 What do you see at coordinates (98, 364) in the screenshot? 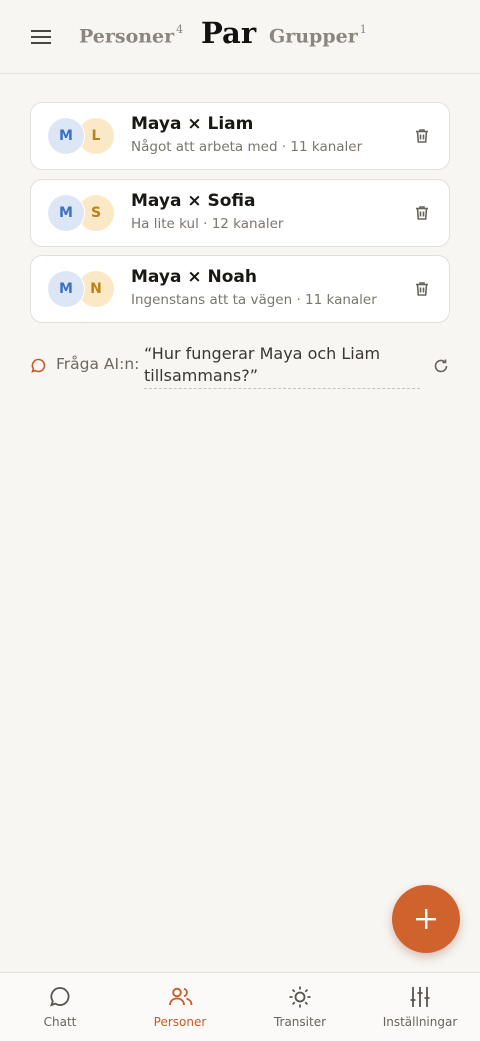
I see `ask-ai-label: Fråga AI:n:` at bounding box center [98, 364].